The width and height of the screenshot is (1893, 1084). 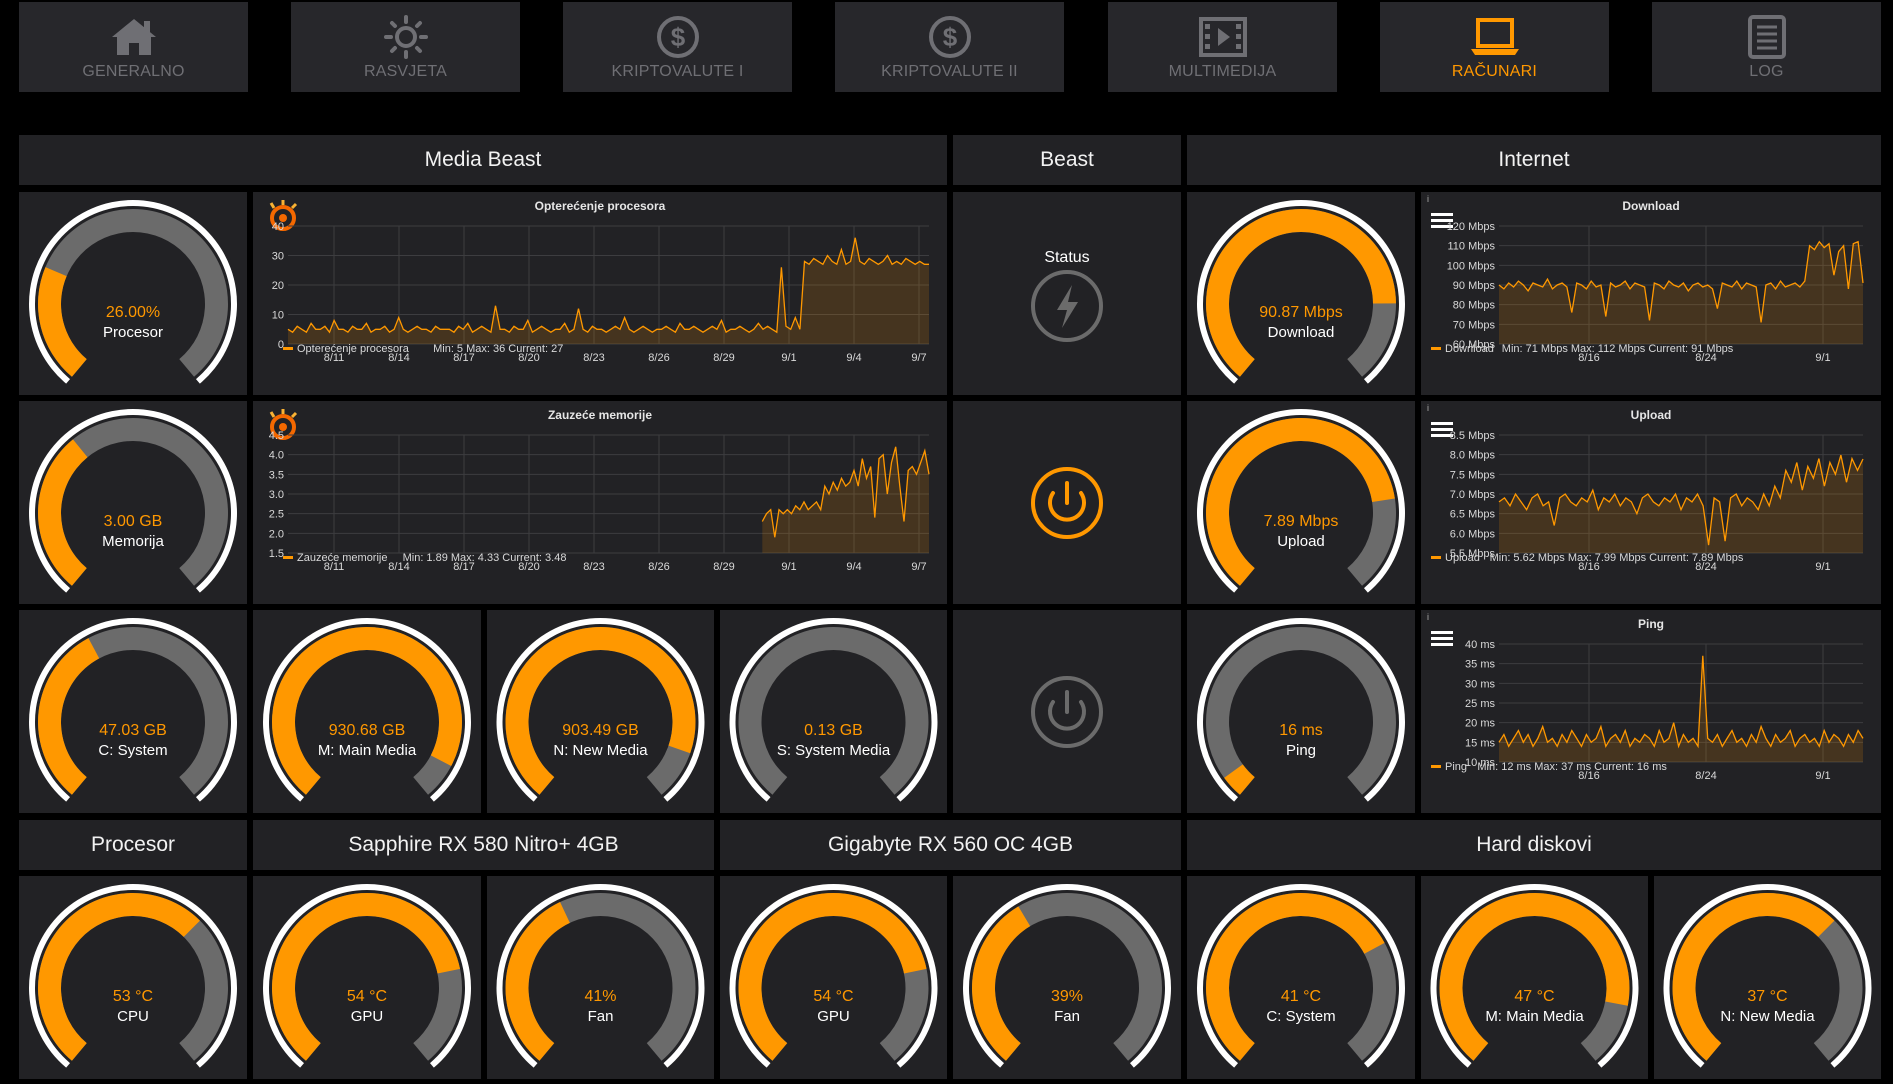 I want to click on gauge-panel-hd-n: 37 °C N: New Media, so click(x=1767, y=977).